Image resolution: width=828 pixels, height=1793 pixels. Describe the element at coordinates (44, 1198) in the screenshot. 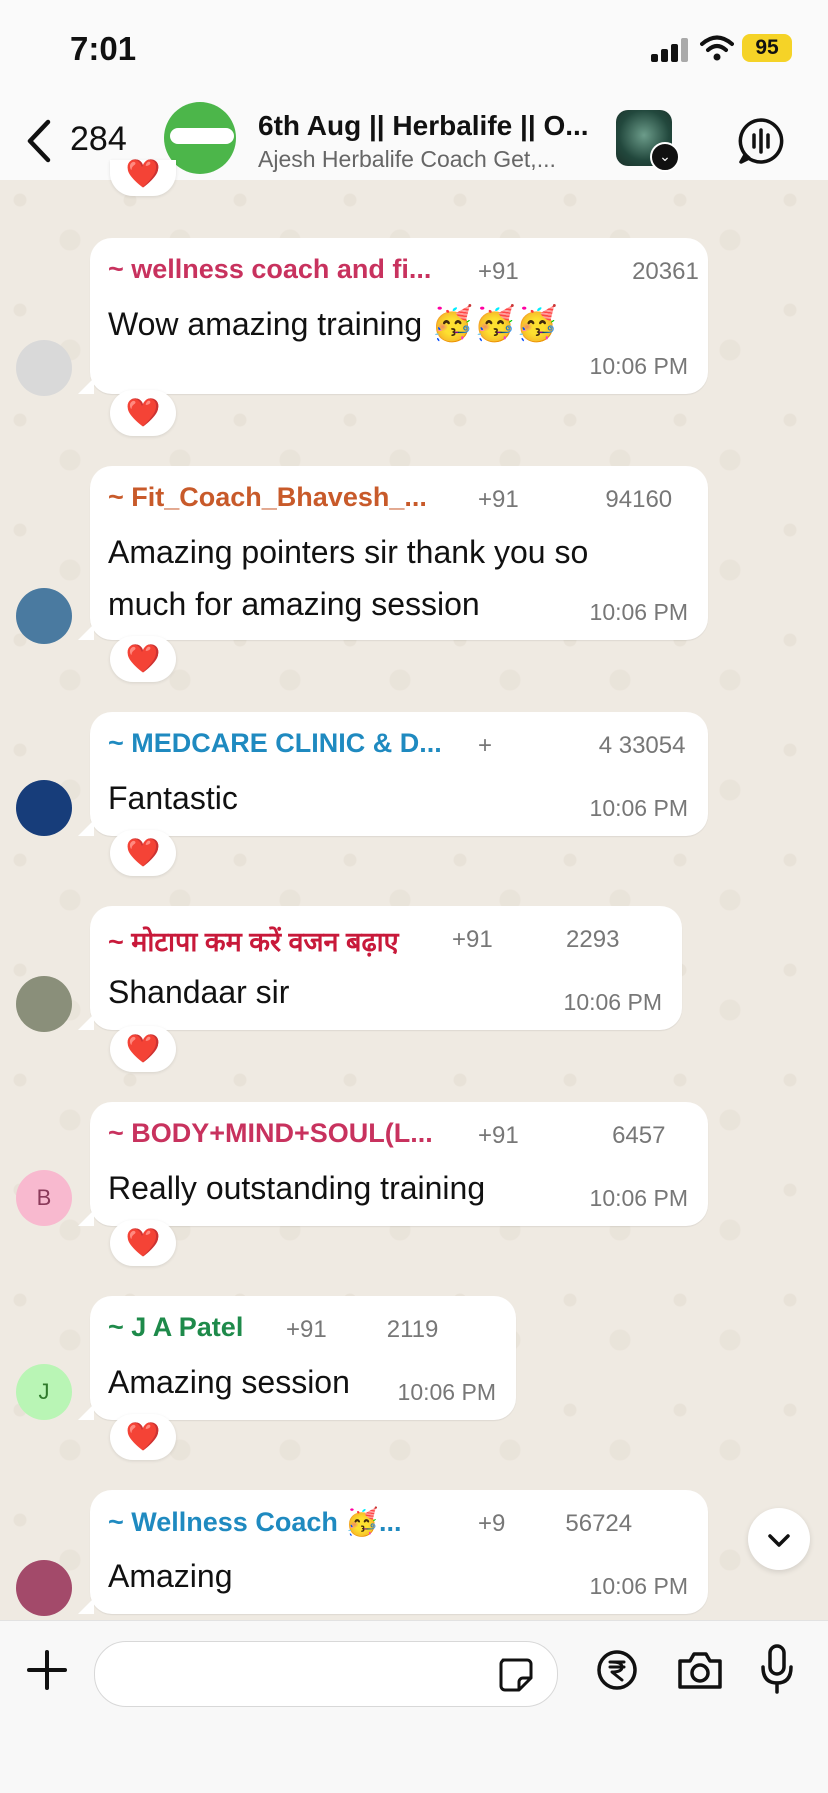

I see `avatar: B` at that location.